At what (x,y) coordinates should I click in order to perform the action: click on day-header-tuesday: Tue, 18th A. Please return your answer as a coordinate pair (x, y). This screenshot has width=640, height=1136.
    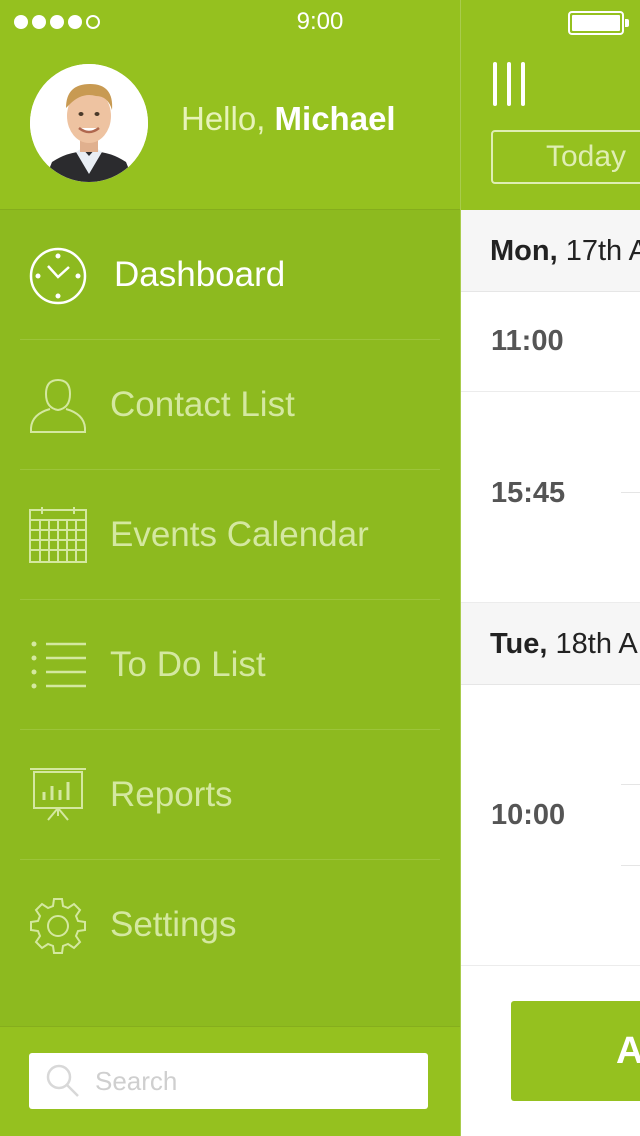
    Looking at the image, I should click on (550, 644).